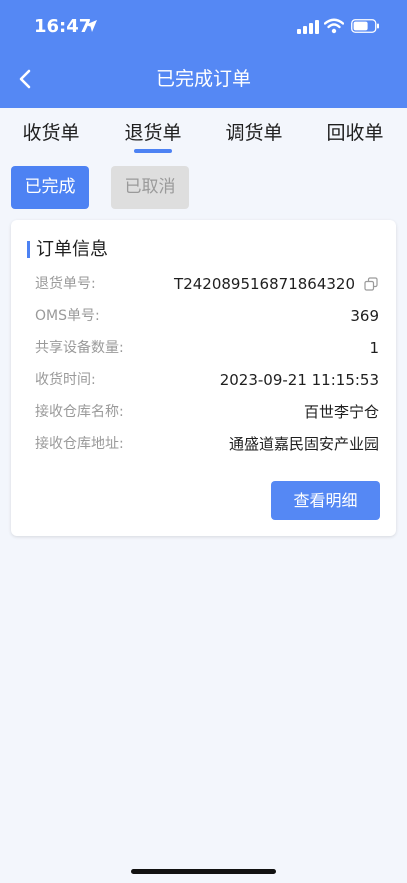  Describe the element at coordinates (203, 348) in the screenshot. I see `field-device-count: 共享设备数量: 1` at that location.